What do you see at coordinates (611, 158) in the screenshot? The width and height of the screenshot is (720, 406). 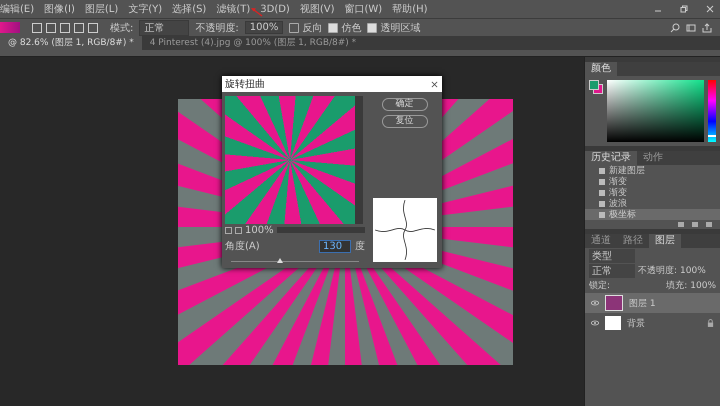 I see `panel-tab: 历史记录` at bounding box center [611, 158].